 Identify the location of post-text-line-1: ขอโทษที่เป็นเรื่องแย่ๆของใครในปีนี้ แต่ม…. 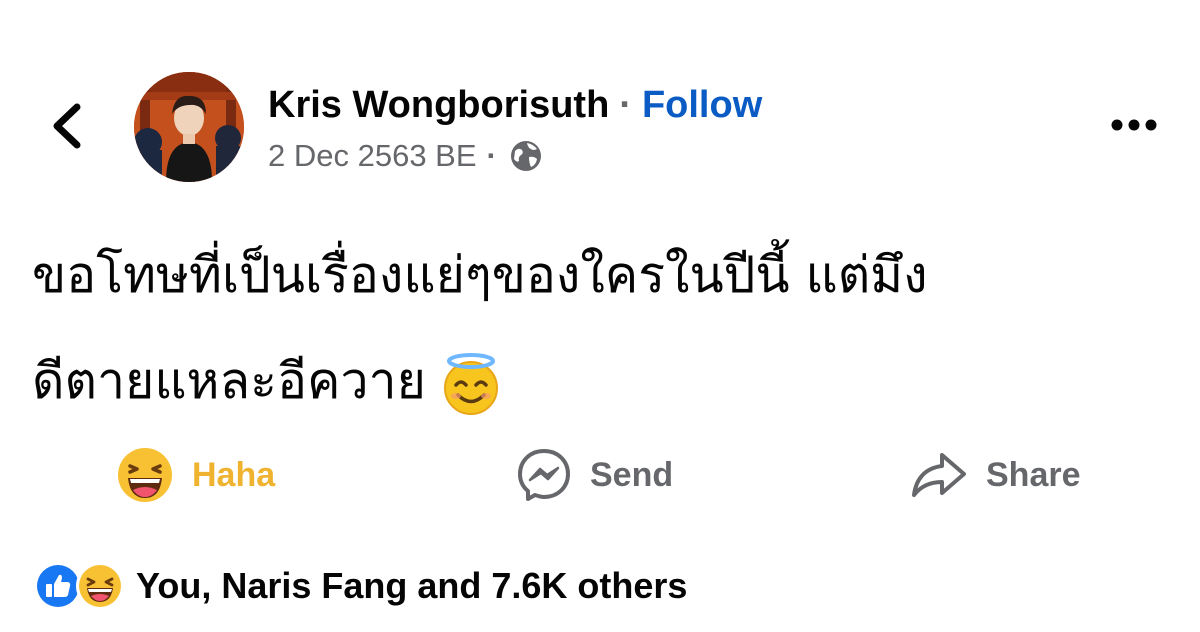
(480, 275).